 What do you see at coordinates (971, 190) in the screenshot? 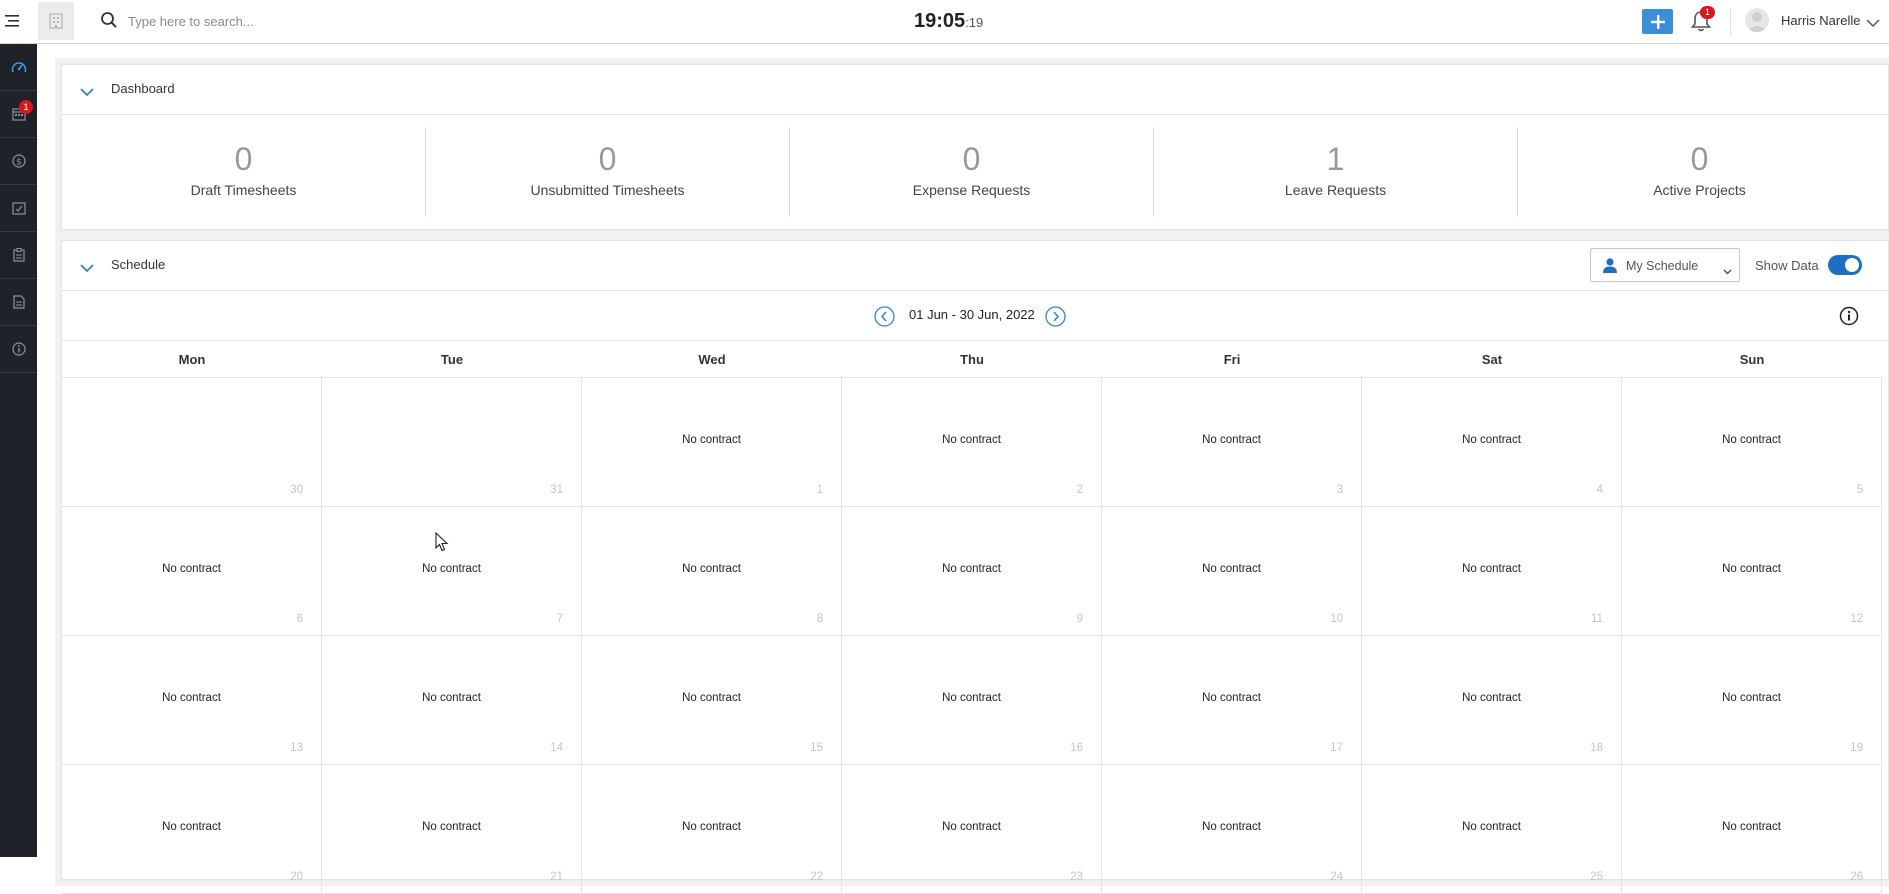
I see `stat-label: Expense Requests` at bounding box center [971, 190].